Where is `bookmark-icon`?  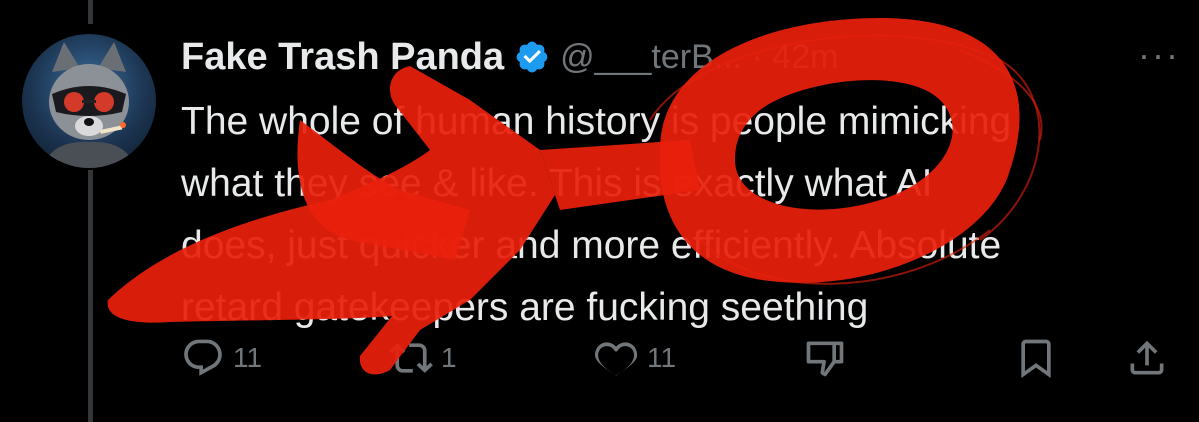
bookmark-icon is located at coordinates (1036, 359).